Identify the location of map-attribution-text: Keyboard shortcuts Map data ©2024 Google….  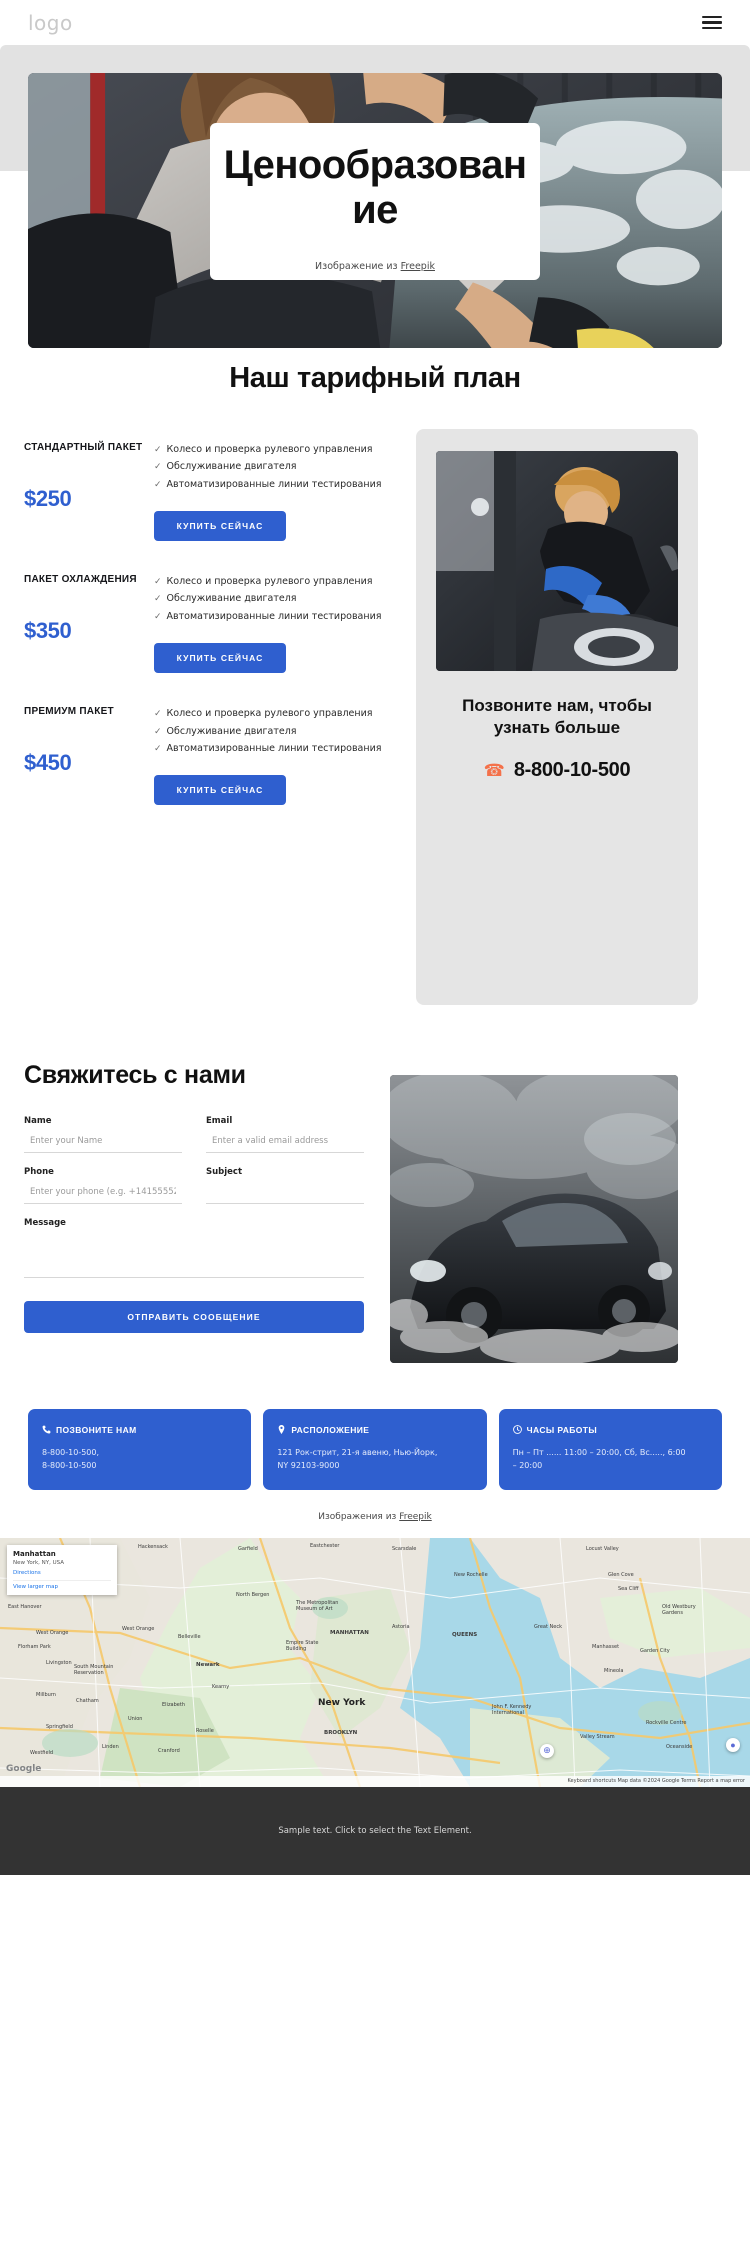
(656, 1781).